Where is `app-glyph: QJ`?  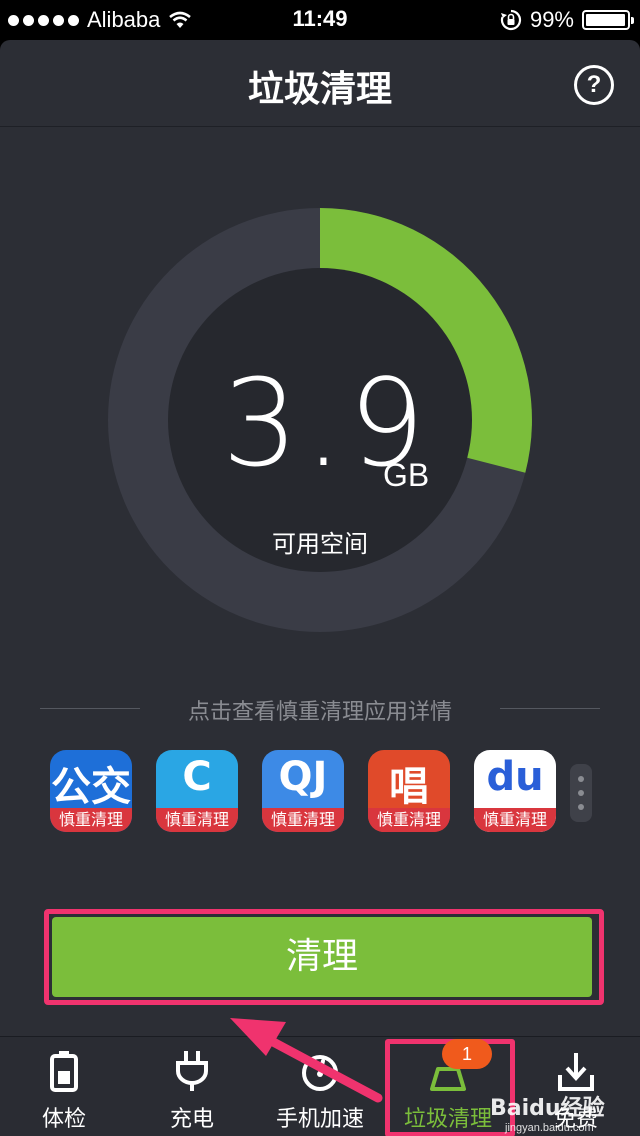 app-glyph: QJ is located at coordinates (303, 777).